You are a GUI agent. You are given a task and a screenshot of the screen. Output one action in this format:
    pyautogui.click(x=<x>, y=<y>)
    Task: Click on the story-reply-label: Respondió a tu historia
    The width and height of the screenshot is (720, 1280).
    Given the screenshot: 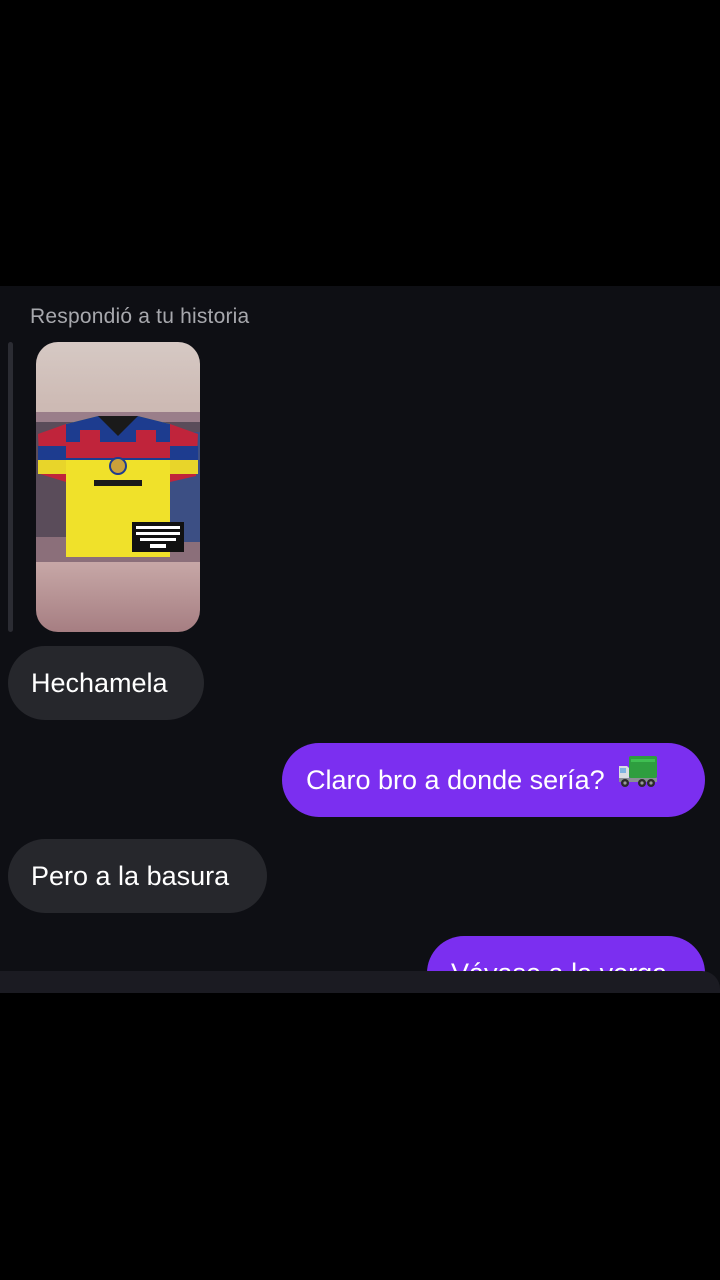 What is the action you would take?
    pyautogui.click(x=140, y=316)
    